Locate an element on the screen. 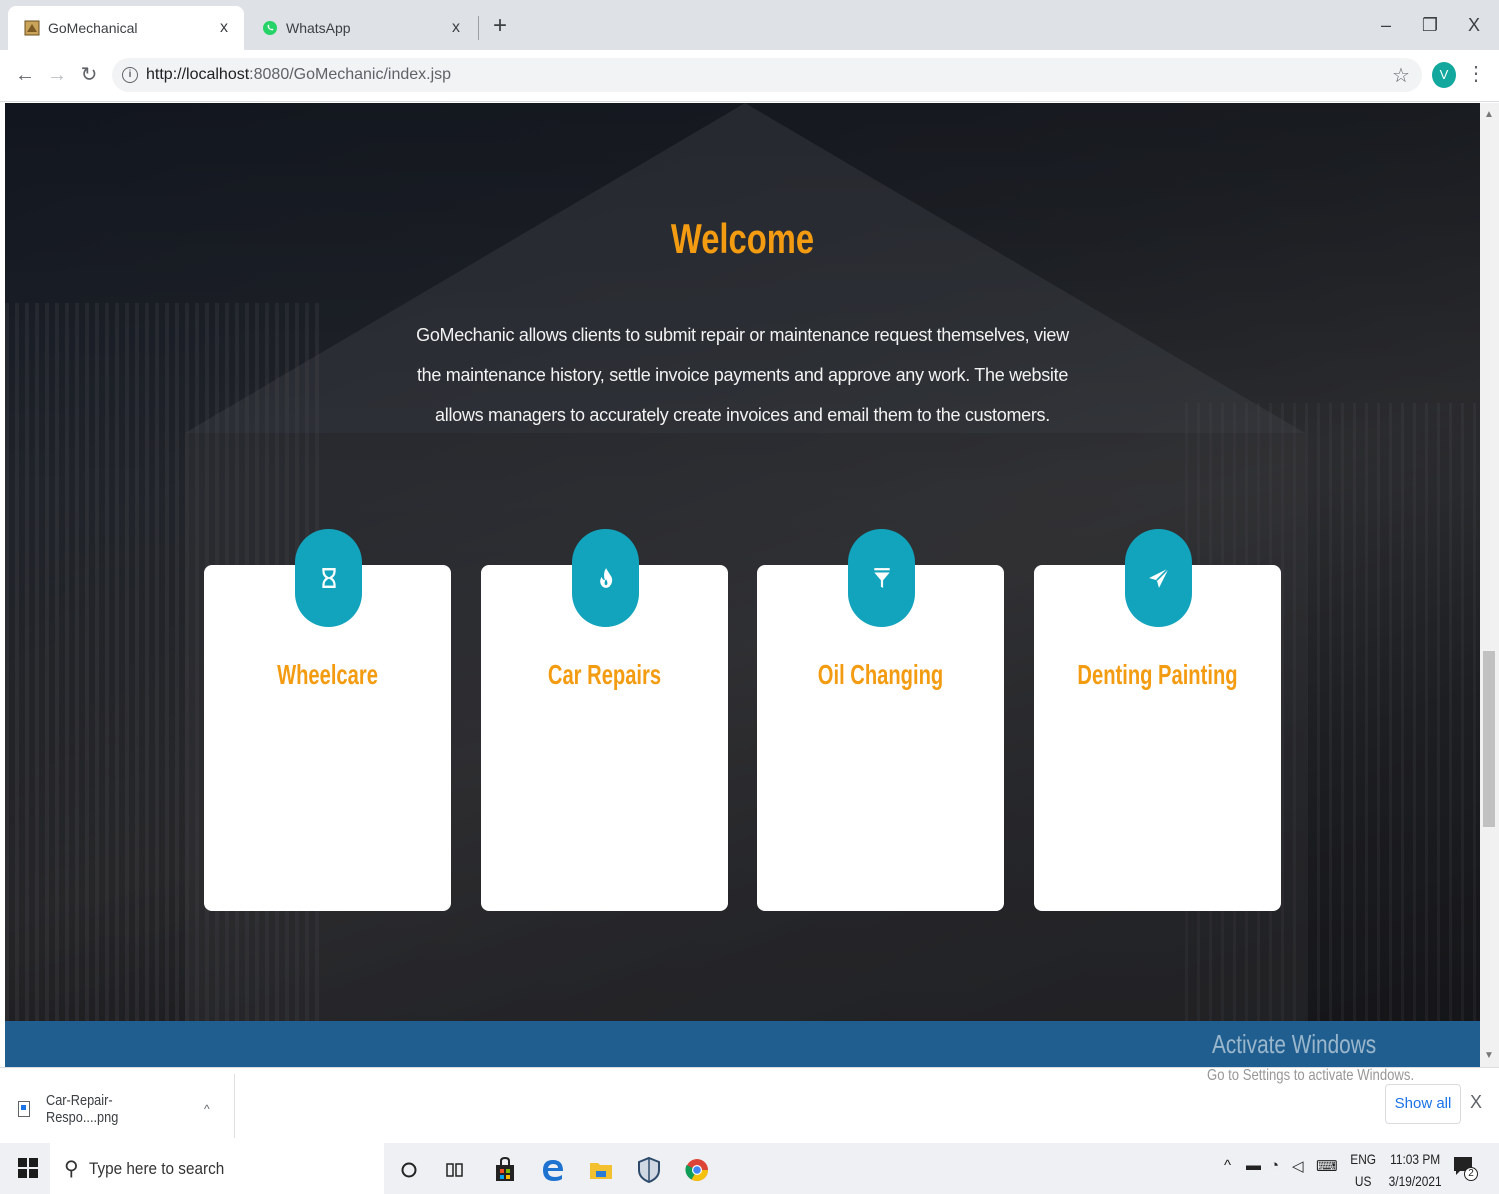 The image size is (1499, 1194). back-arrow-icon: ← is located at coordinates (25, 75).